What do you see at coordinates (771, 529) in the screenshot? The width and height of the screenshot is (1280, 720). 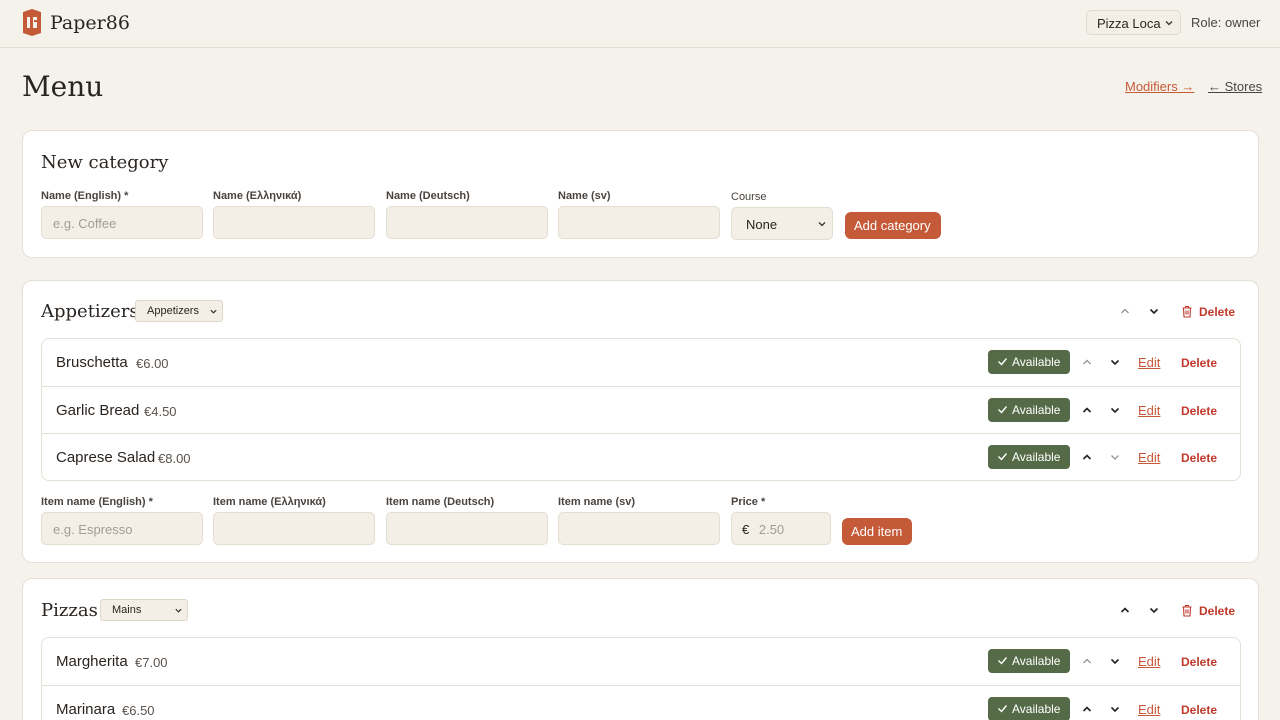 I see `price-placeholder: 2.50` at bounding box center [771, 529].